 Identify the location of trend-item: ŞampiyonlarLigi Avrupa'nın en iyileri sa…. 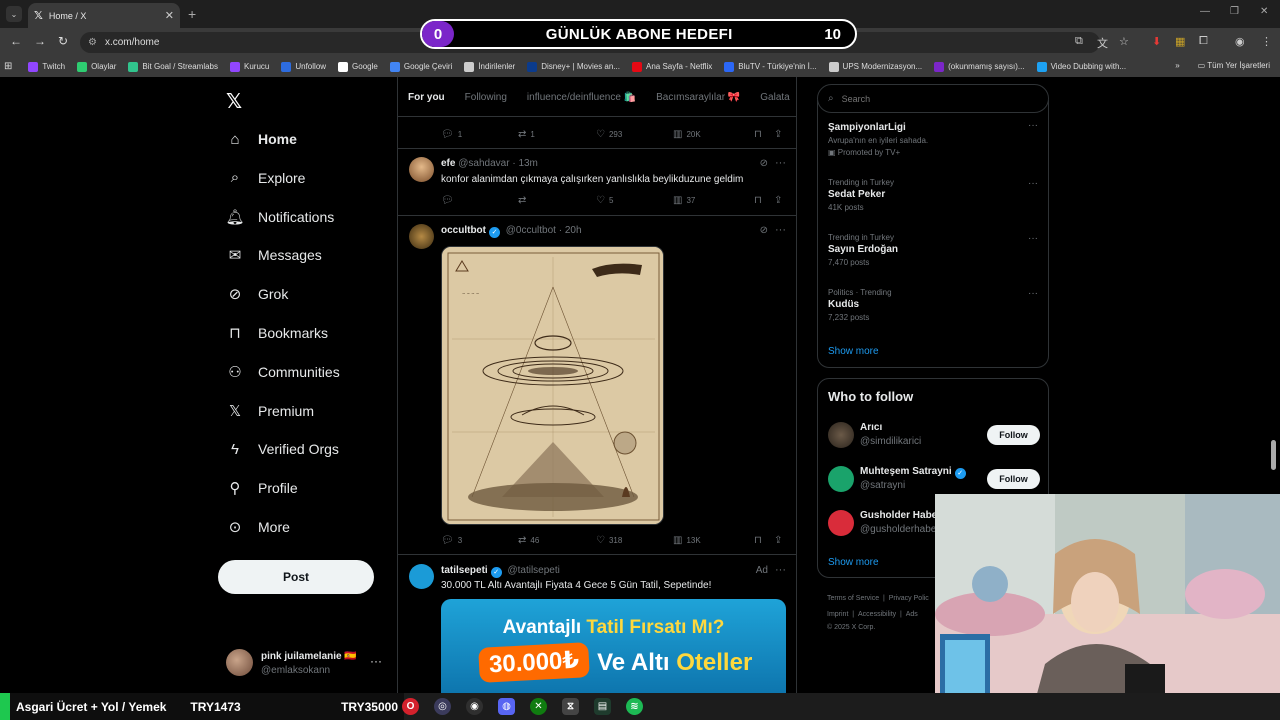
(933, 138).